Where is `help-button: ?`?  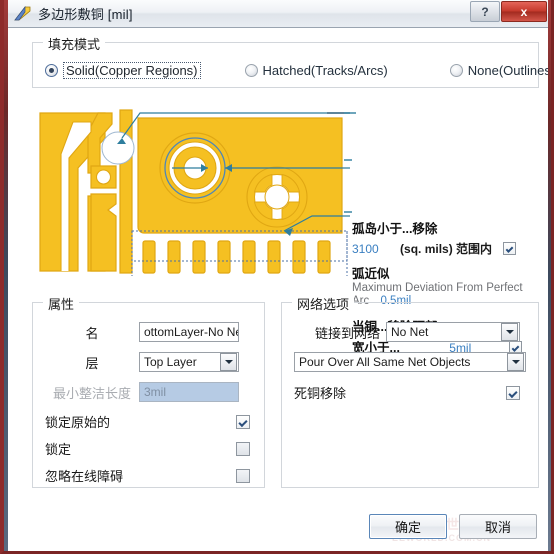
help-button: ? is located at coordinates (485, 11).